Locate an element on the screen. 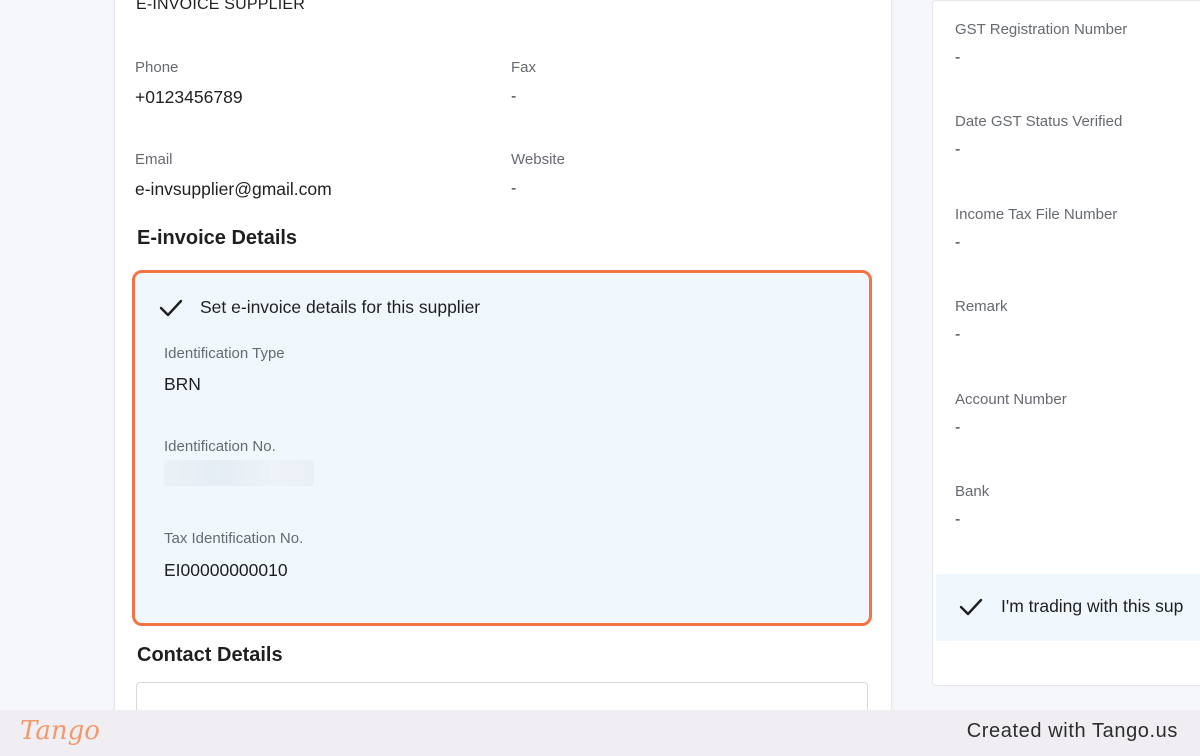  created-with-tango: Created with Tango.us is located at coordinates (1072, 731).